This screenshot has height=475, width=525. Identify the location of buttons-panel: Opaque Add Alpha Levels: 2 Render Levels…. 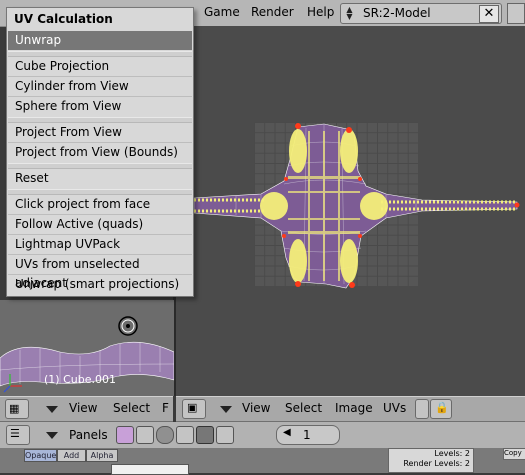
(262, 461).